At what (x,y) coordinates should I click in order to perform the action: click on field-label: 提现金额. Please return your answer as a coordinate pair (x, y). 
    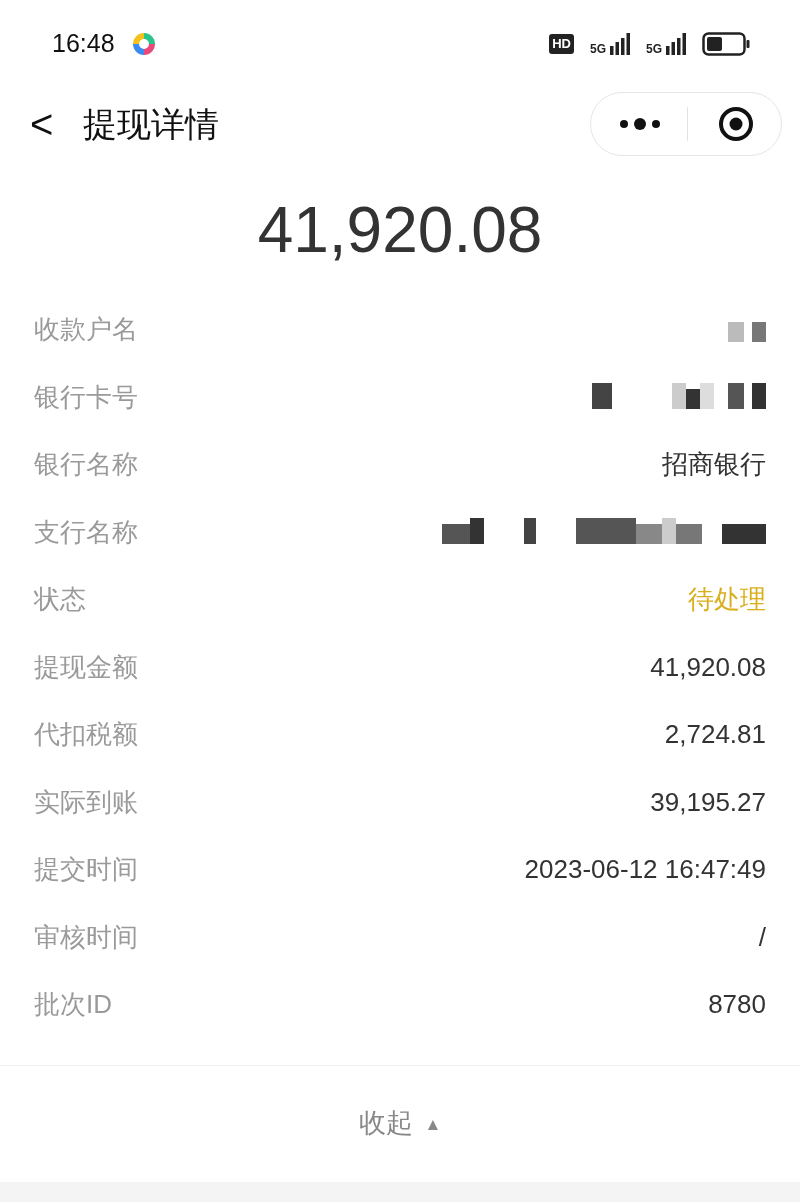
    Looking at the image, I should click on (86, 667).